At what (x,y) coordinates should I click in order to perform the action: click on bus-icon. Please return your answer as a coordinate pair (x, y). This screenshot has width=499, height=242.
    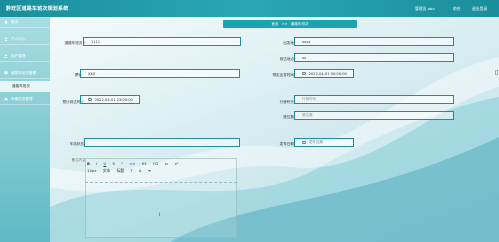
    Looking at the image, I should click on (6, 73).